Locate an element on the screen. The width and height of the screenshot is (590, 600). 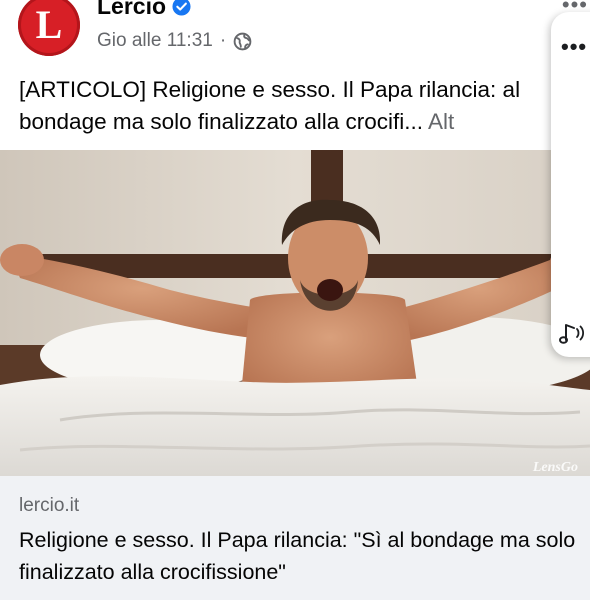
post-meta: Gio alle 11:31 · is located at coordinates (174, 41).